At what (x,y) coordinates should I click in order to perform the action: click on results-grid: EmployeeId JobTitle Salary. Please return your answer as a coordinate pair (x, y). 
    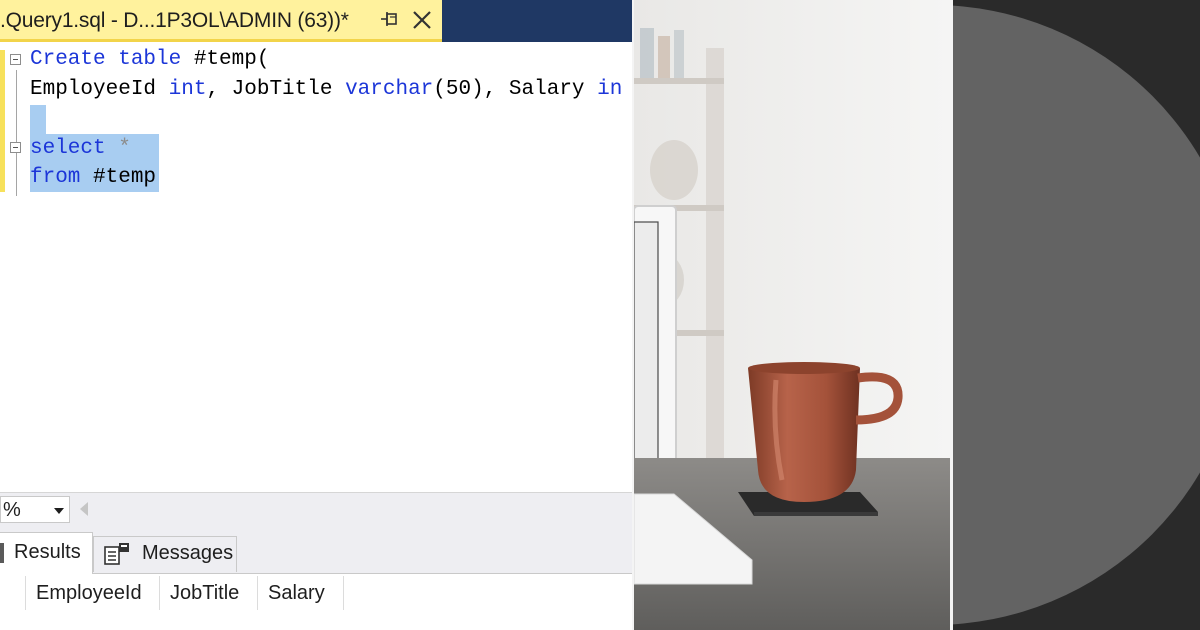
    Looking at the image, I should click on (316, 602).